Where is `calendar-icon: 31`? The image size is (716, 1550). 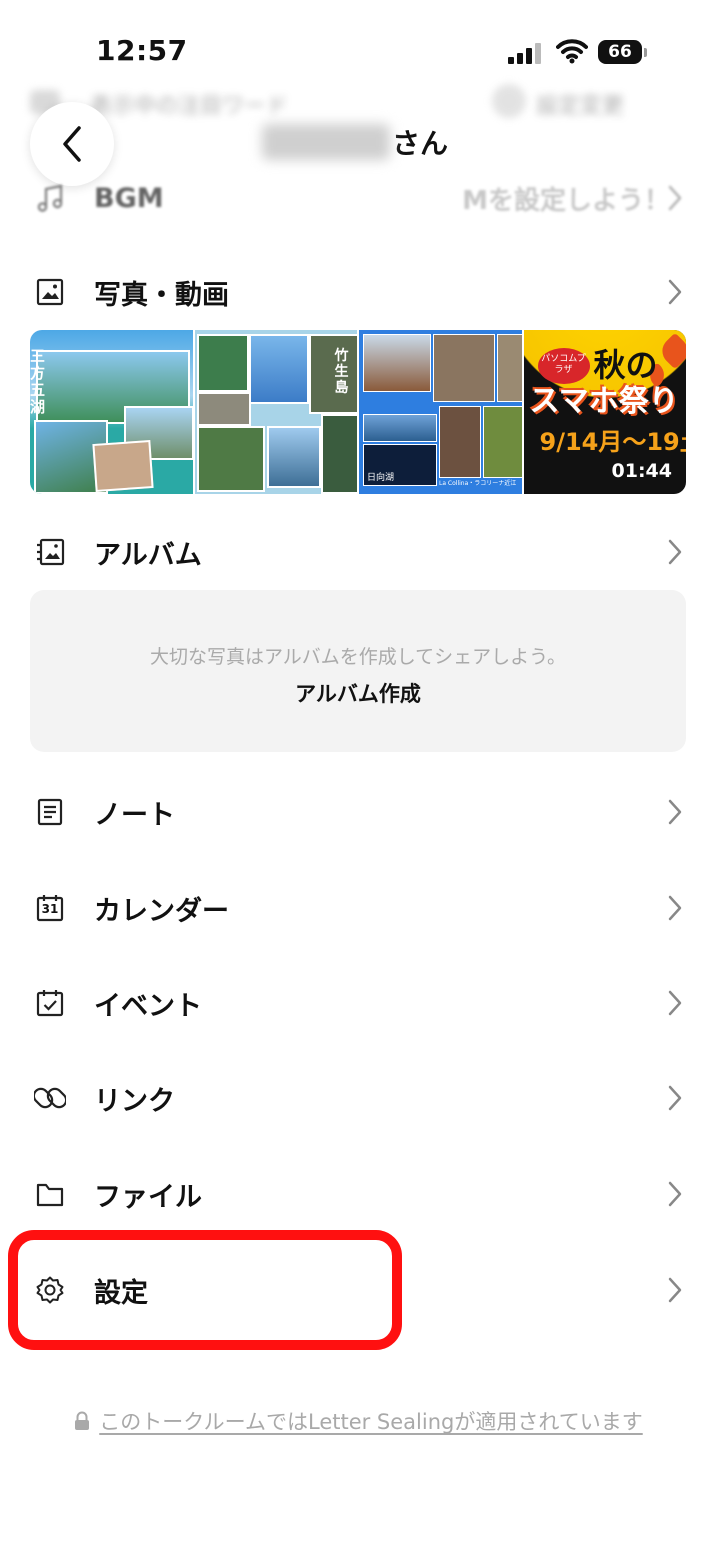
calendar-icon: 31 is located at coordinates (50, 908).